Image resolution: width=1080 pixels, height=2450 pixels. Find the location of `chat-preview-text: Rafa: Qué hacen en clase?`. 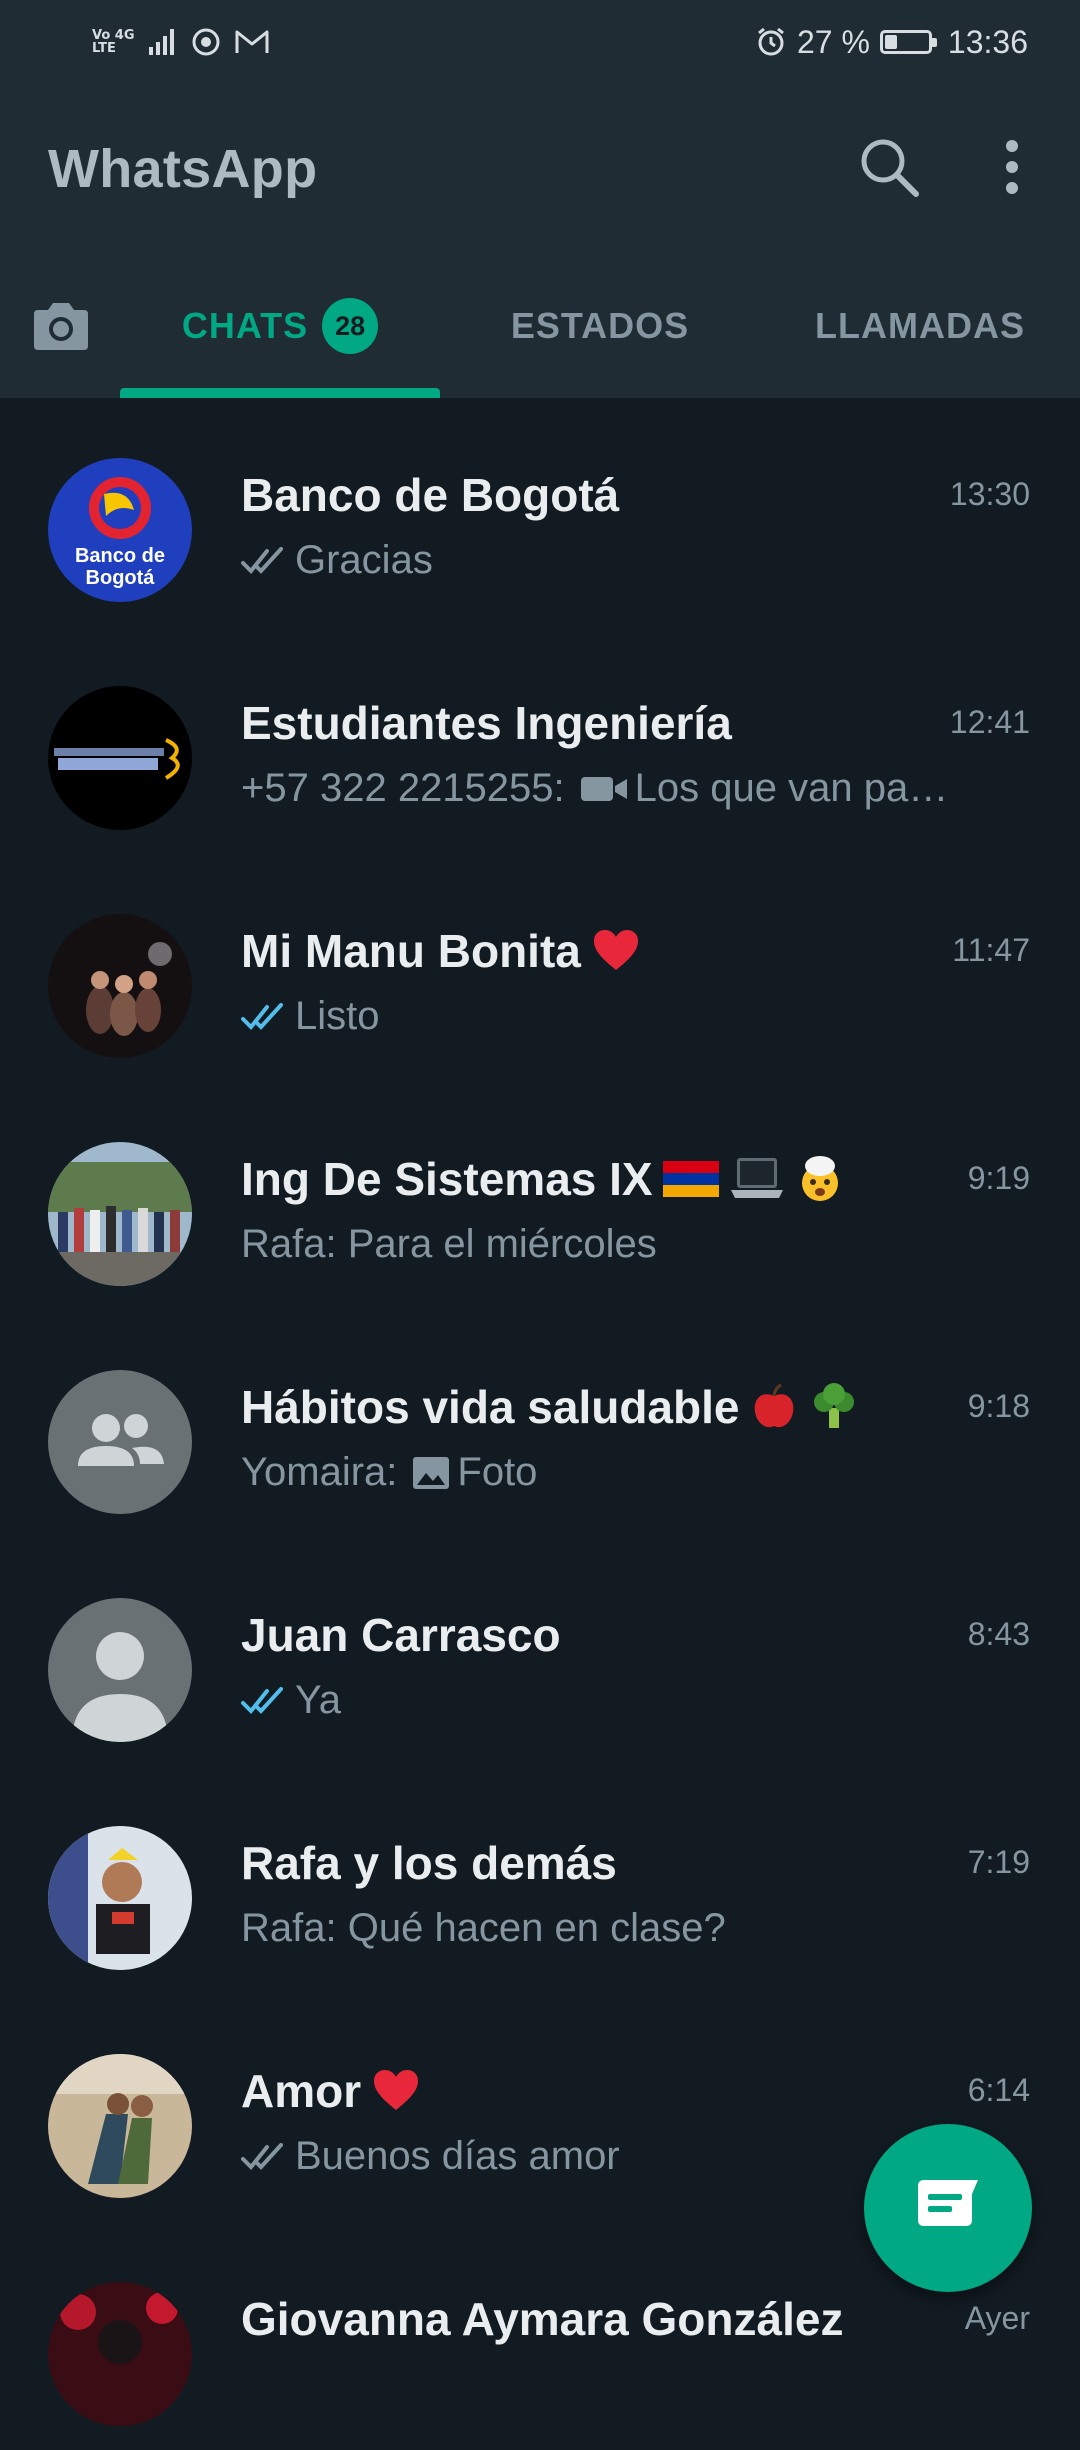

chat-preview-text: Rafa: Qué hacen en clase? is located at coordinates (483, 1928).